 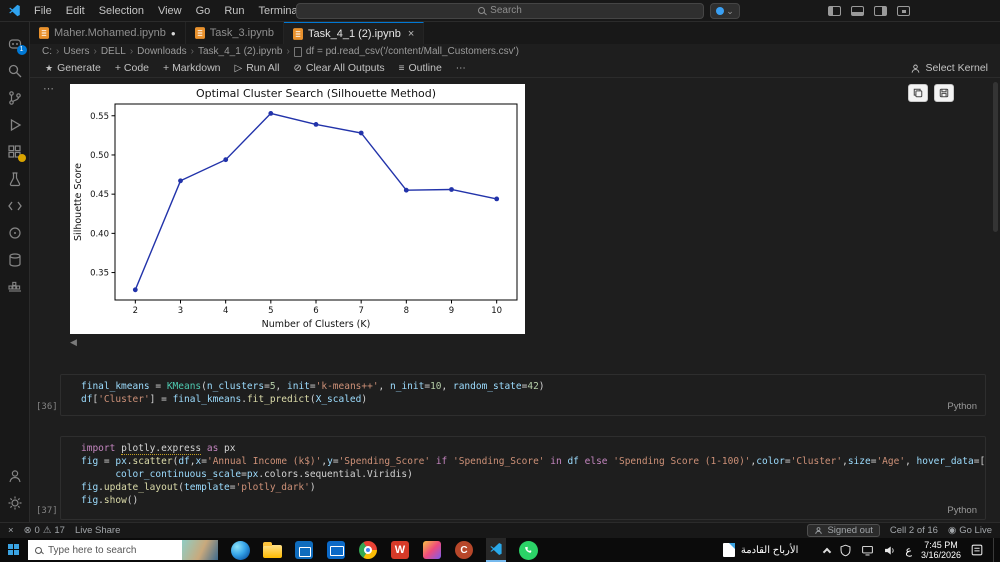 I want to click on store-icon, so click(x=304, y=550).